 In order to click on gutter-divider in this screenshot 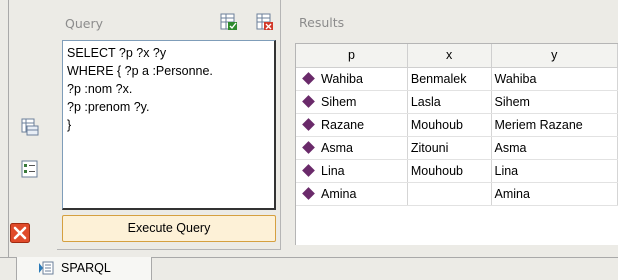, I will do `click(8, 129)`.